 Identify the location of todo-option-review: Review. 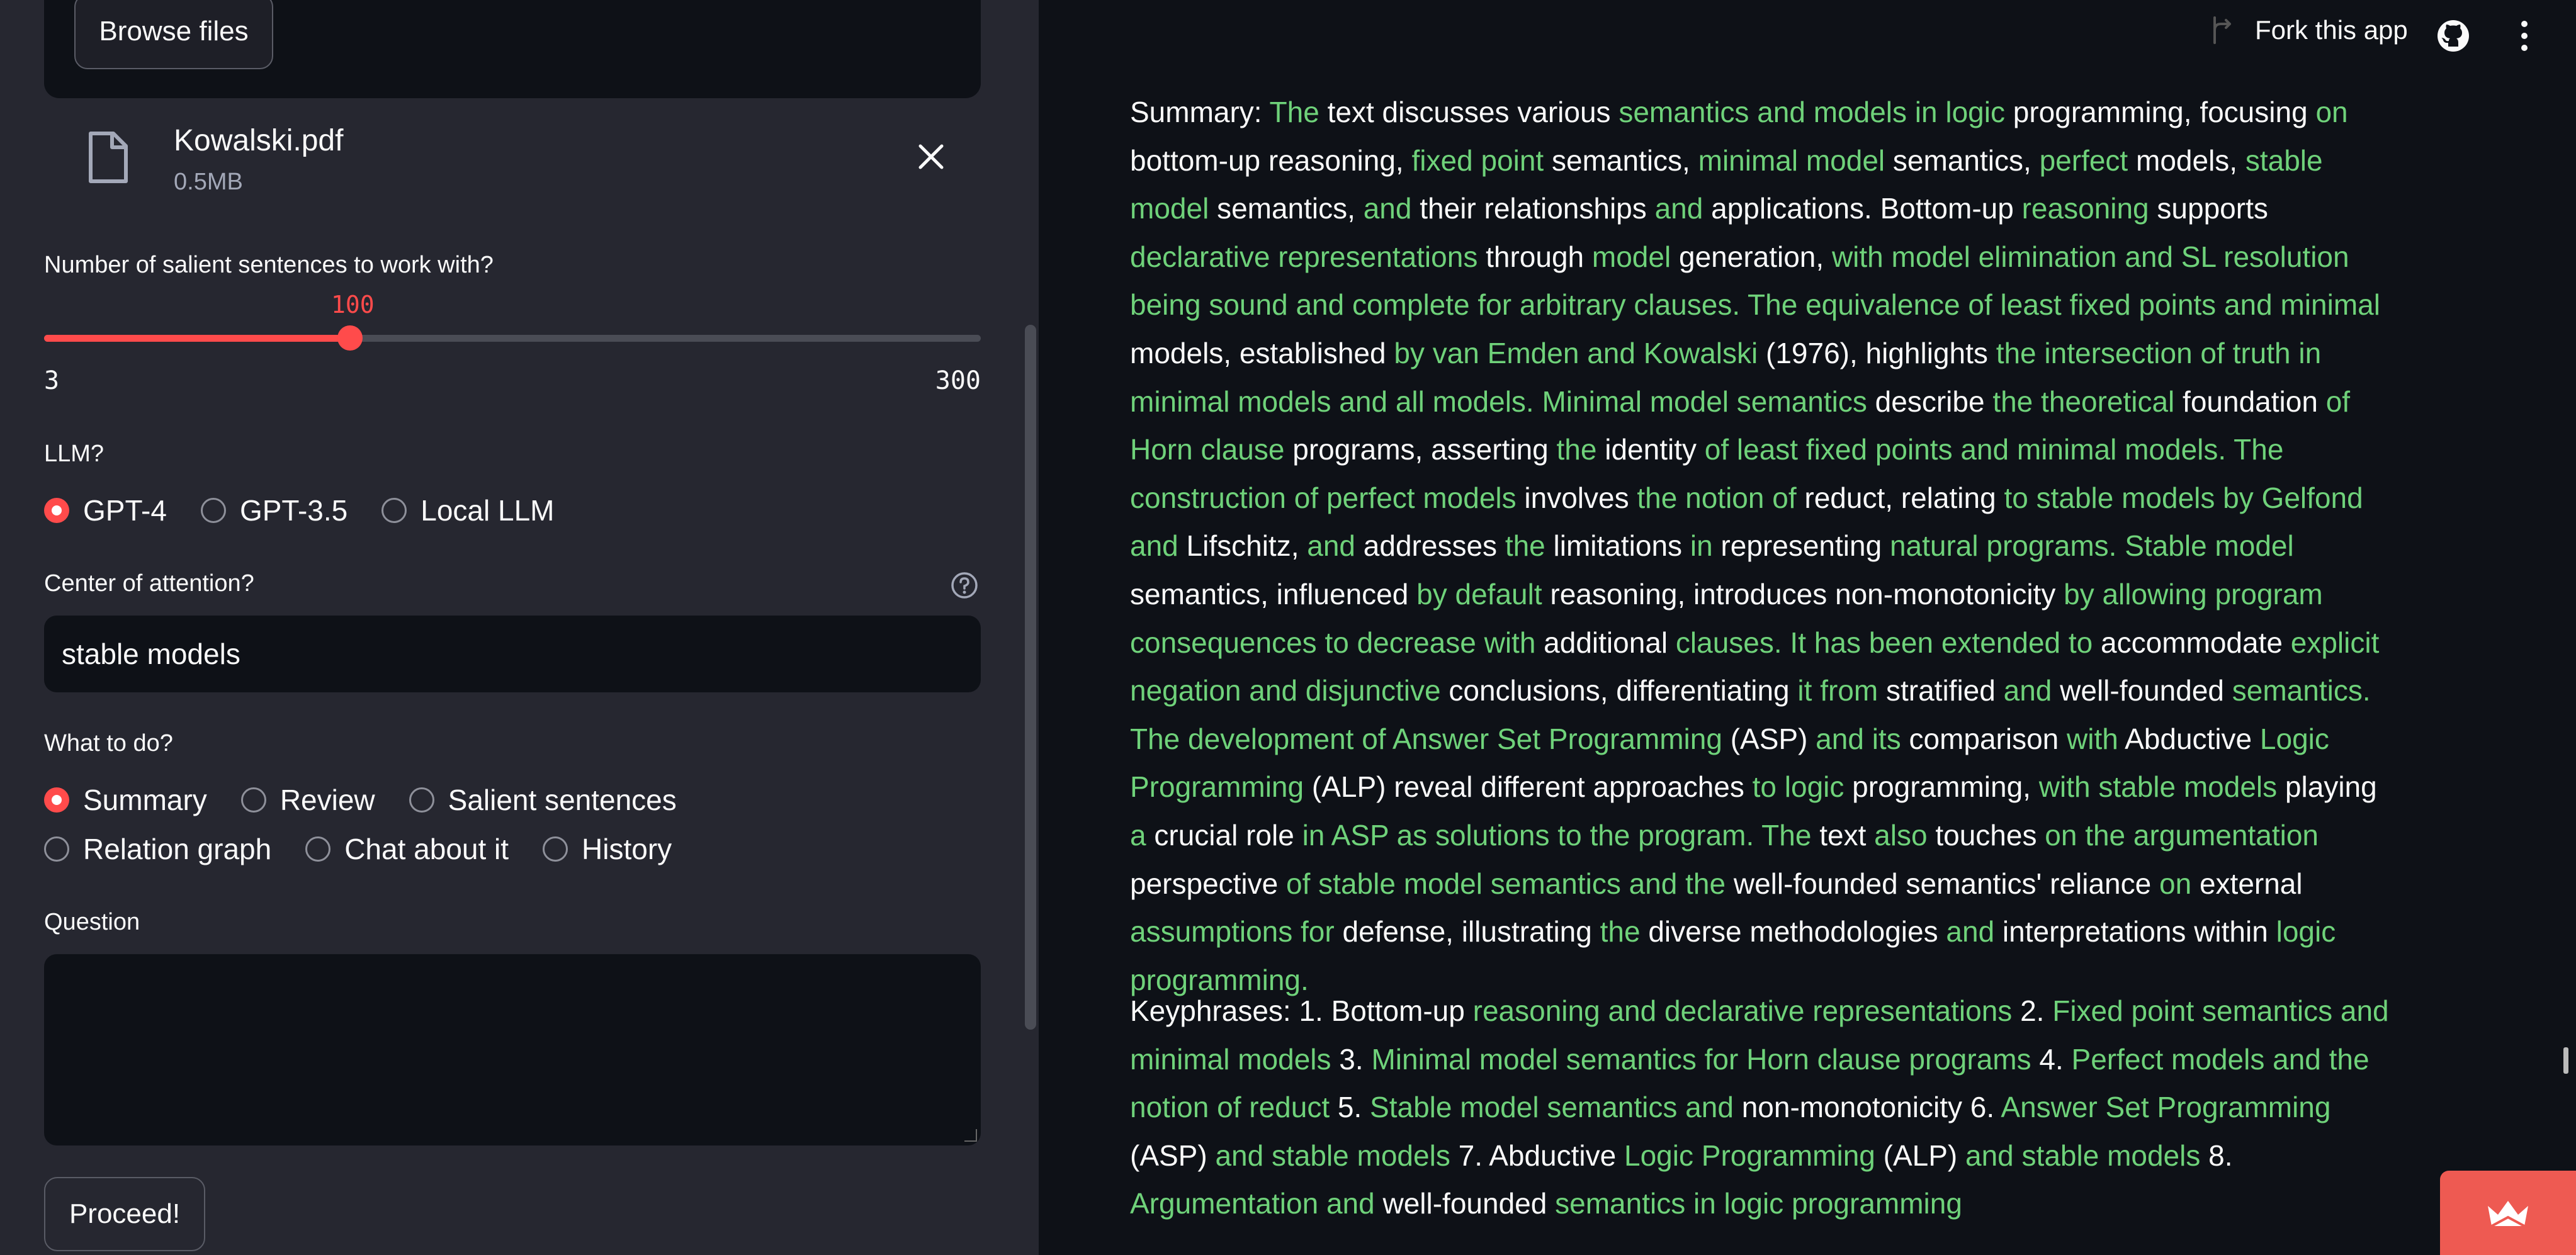
(307, 800).